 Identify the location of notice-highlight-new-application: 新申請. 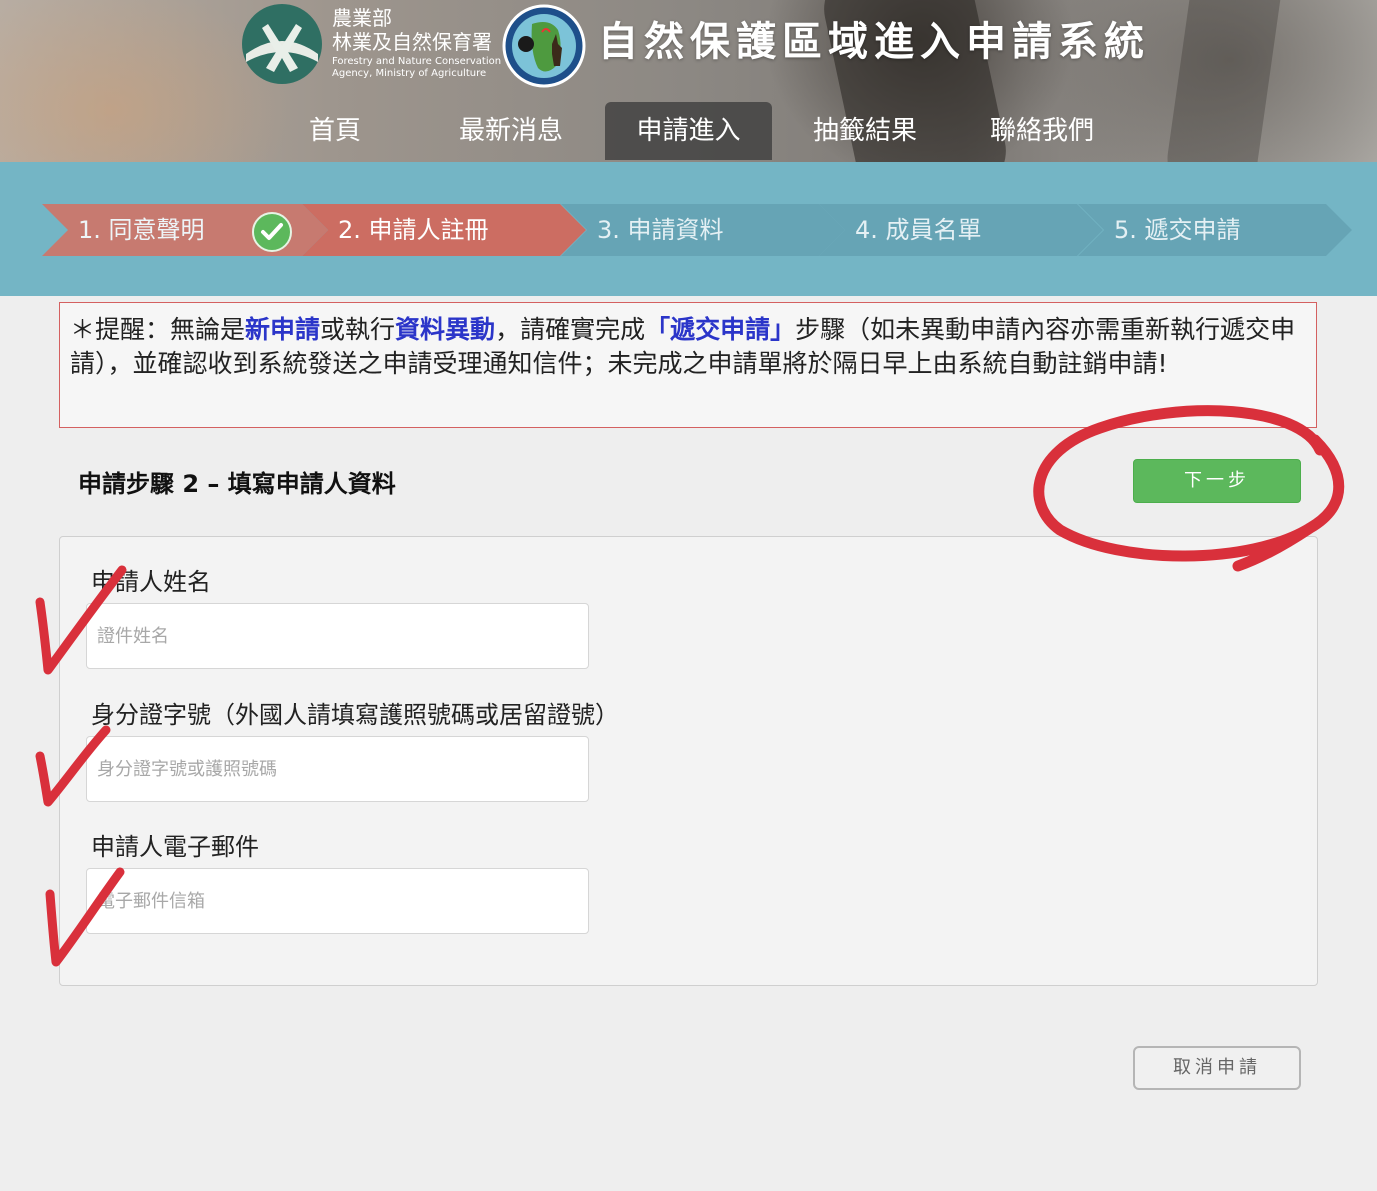
(283, 329).